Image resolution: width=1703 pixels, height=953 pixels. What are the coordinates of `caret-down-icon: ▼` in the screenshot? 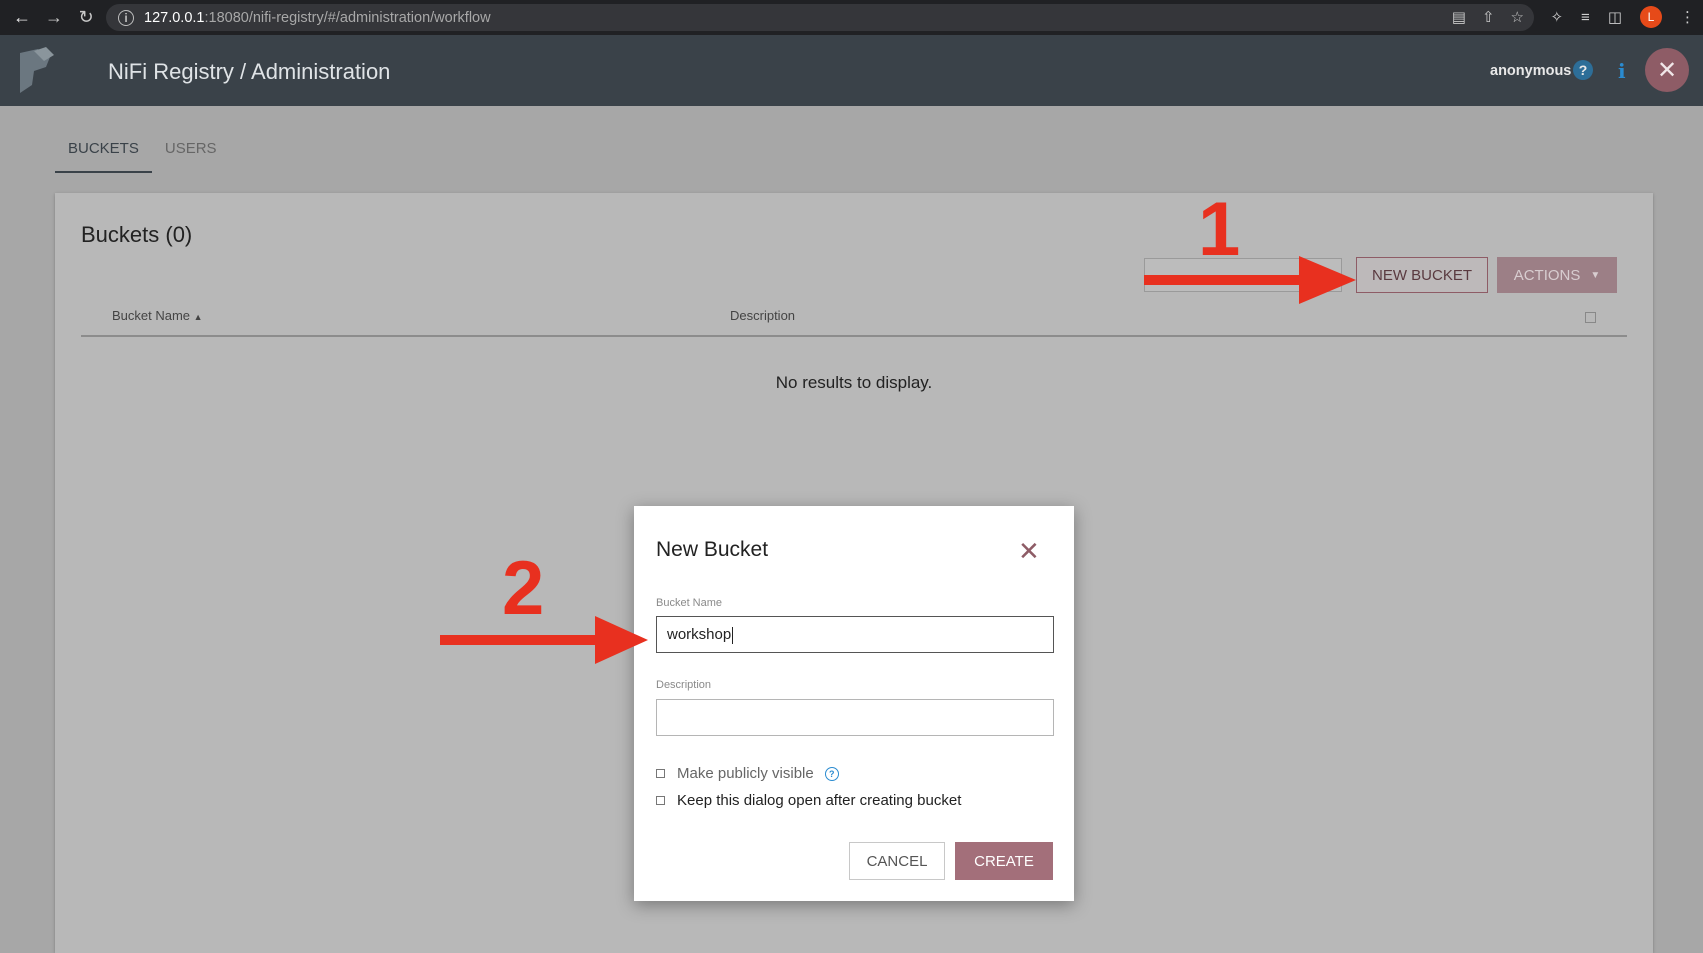 It's located at (1595, 275).